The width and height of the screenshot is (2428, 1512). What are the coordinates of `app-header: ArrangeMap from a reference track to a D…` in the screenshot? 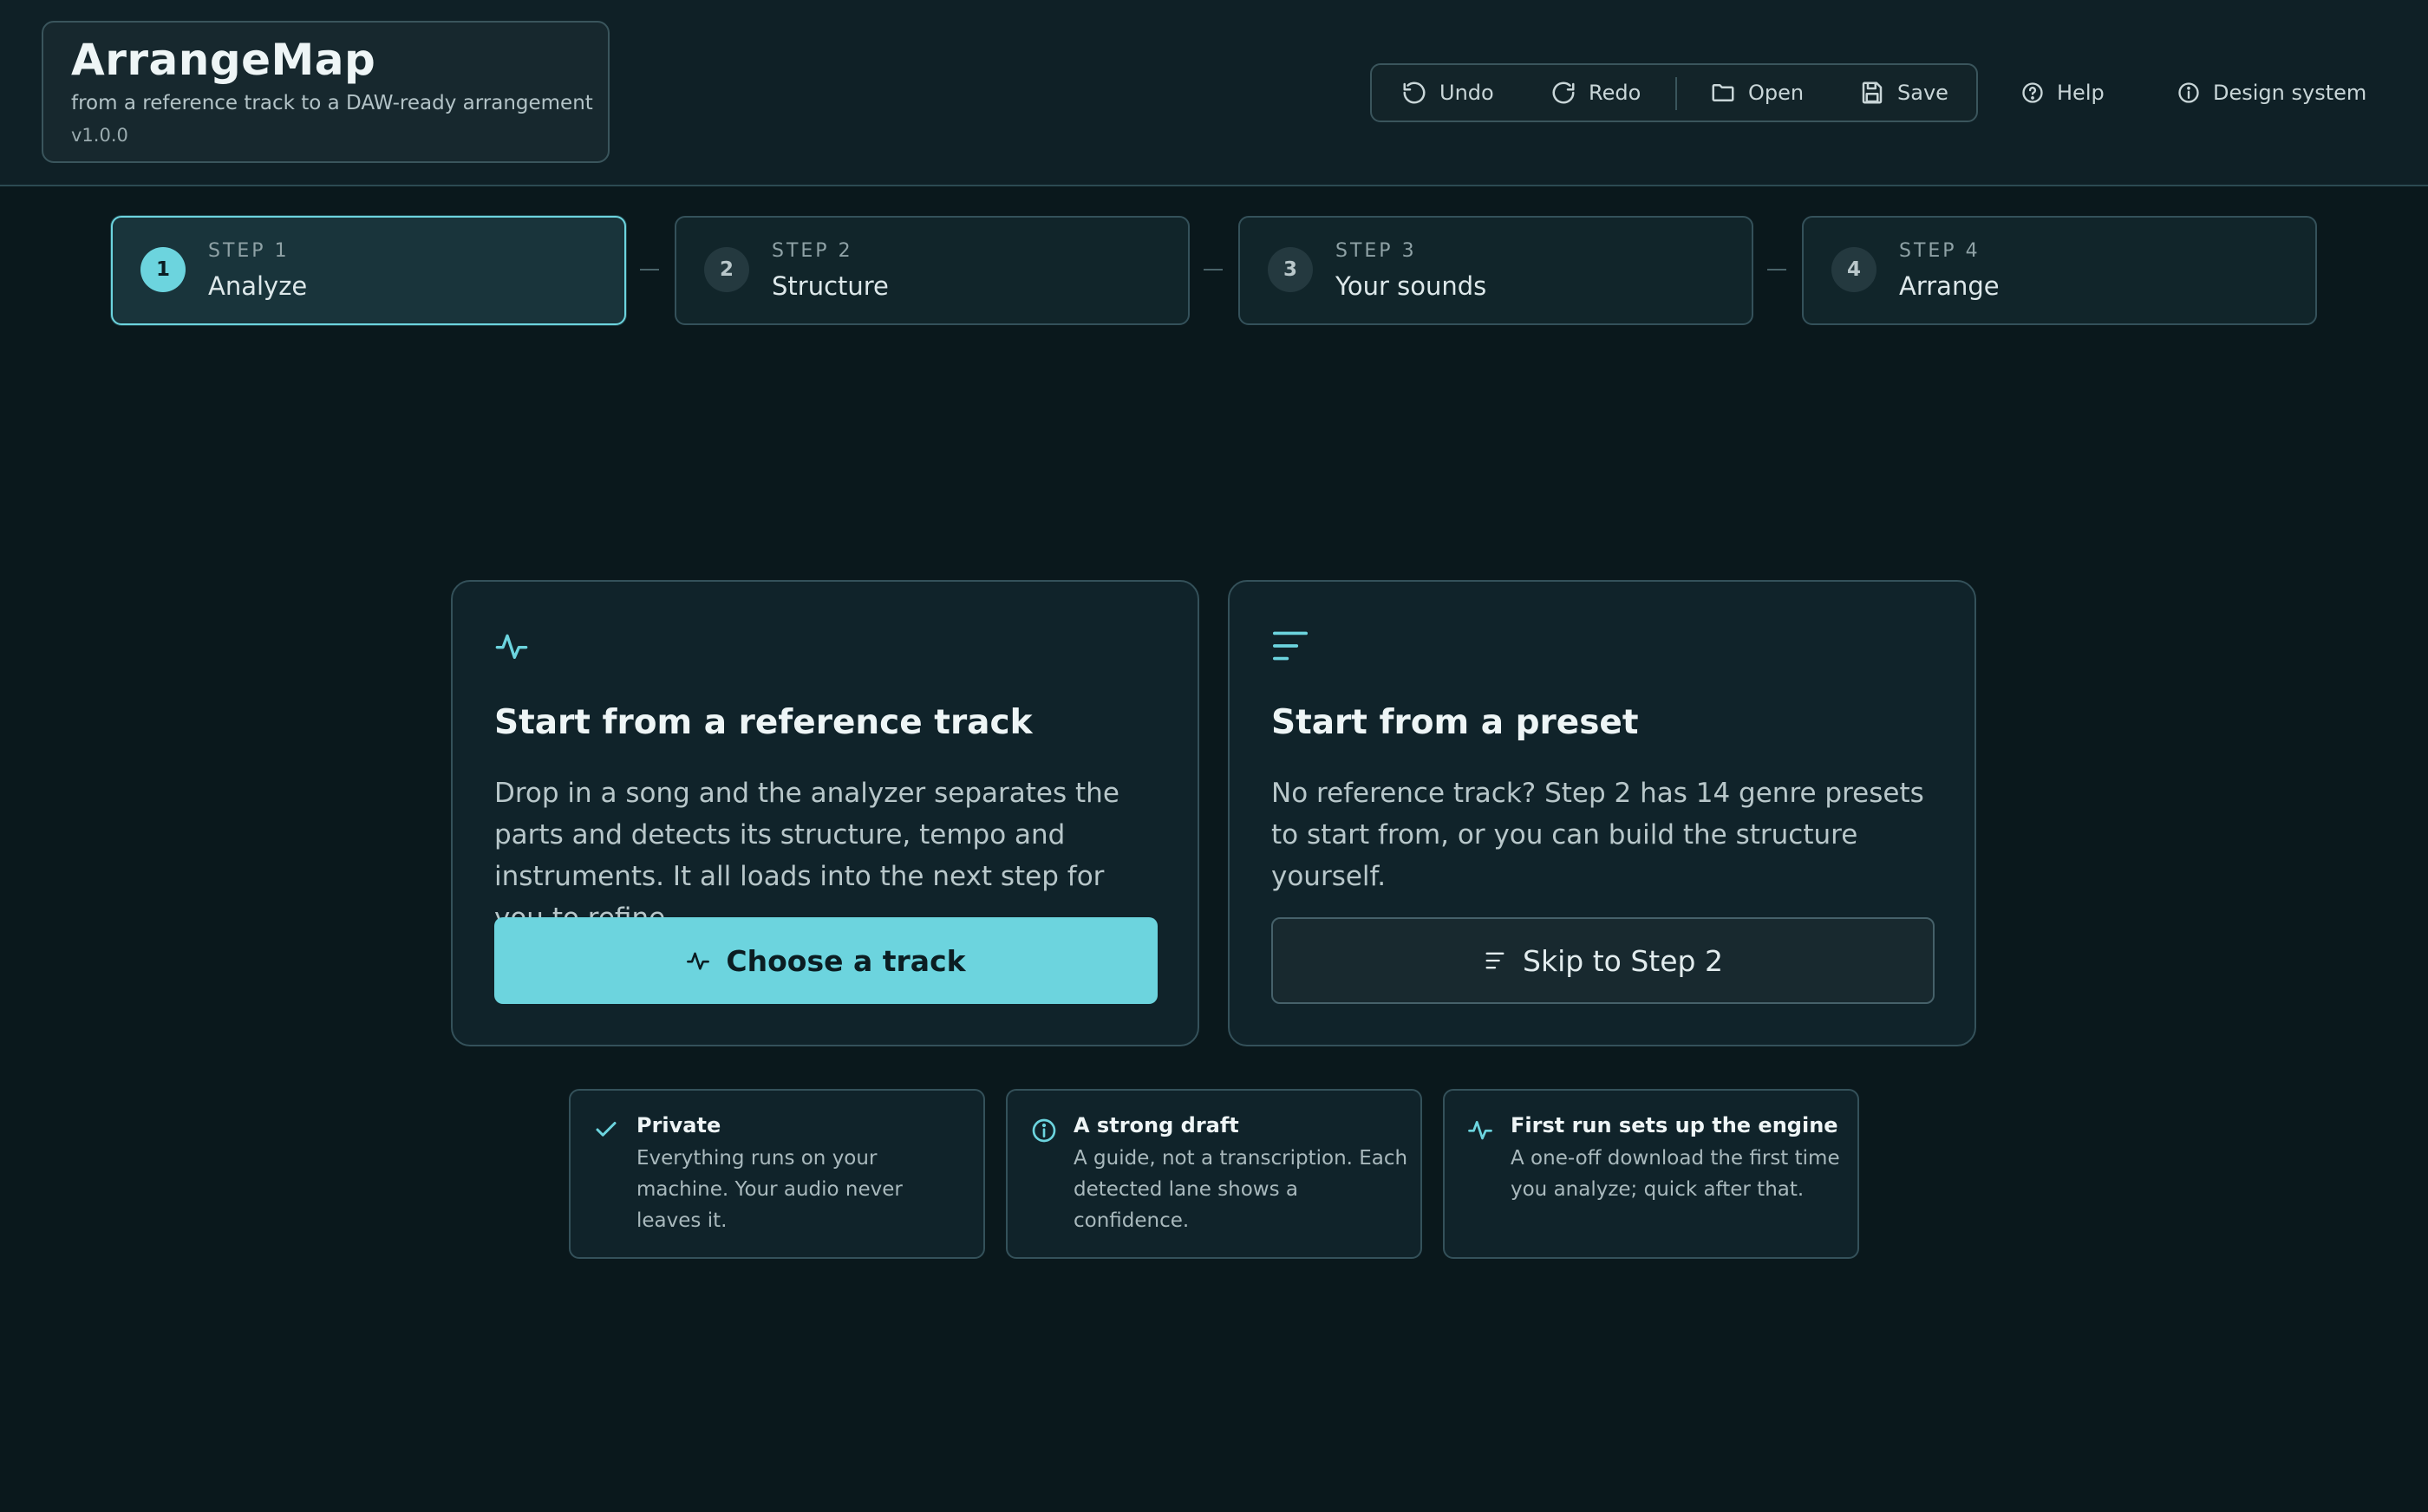 It's located at (1214, 93).